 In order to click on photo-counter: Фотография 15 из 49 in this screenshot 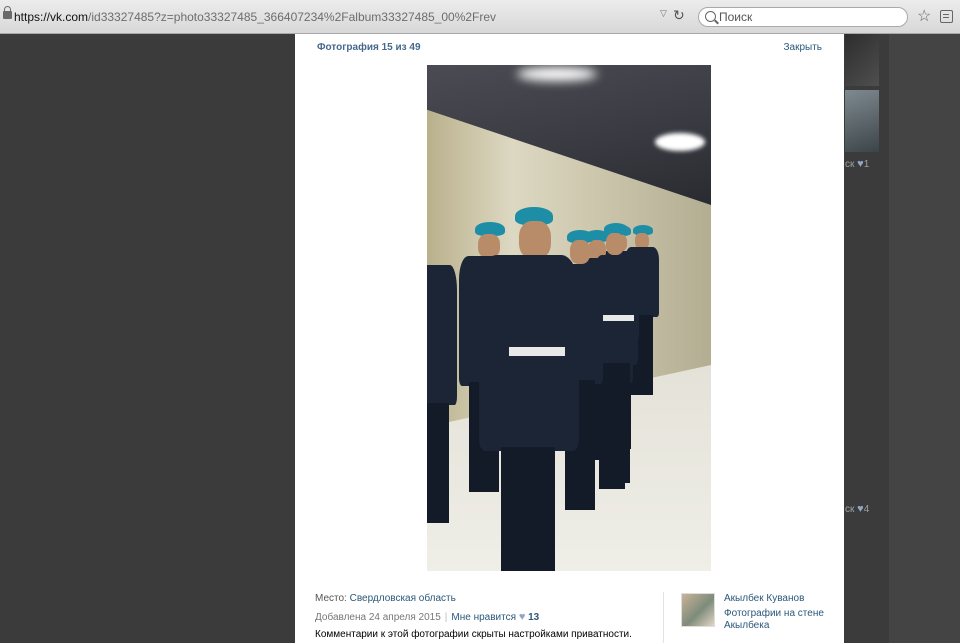, I will do `click(369, 47)`.